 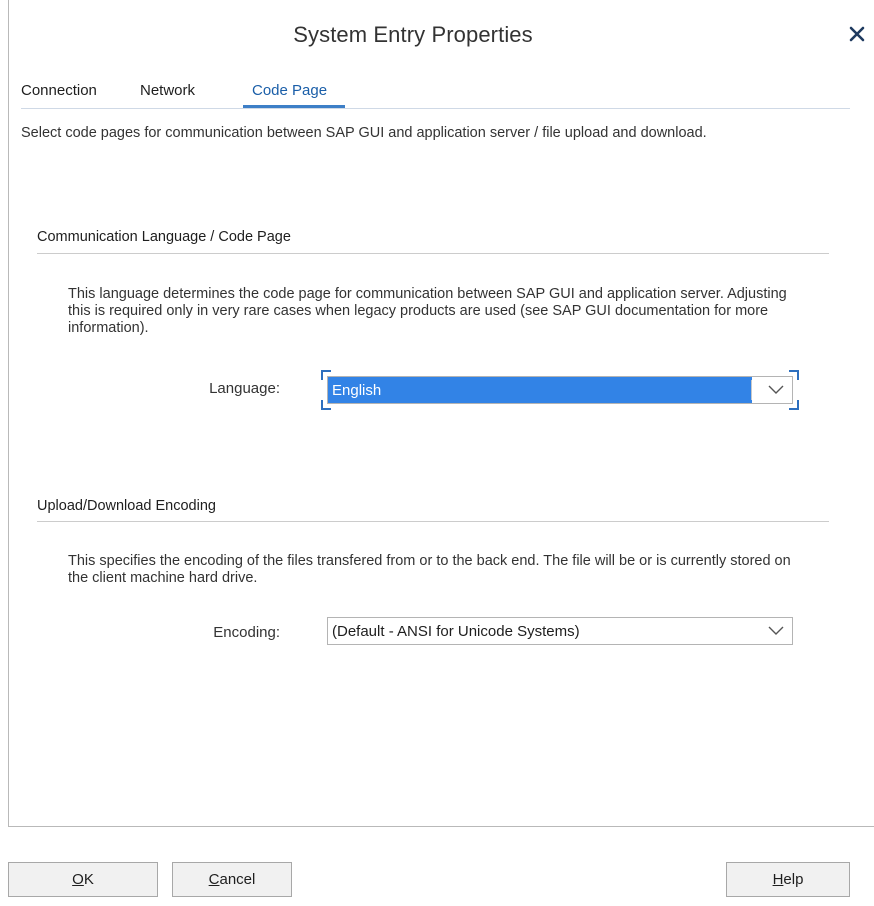 What do you see at coordinates (59, 90) in the screenshot?
I see `tab-connection: Connection` at bounding box center [59, 90].